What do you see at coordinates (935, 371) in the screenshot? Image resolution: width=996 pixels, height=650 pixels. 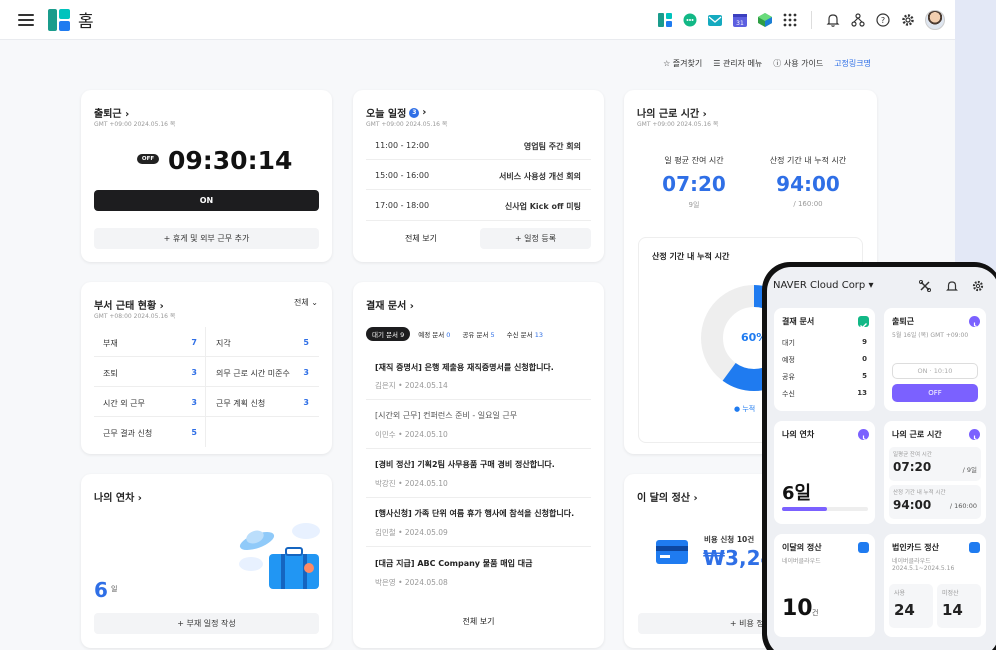 I see `mobile-on-button: ON · 10:10` at bounding box center [935, 371].